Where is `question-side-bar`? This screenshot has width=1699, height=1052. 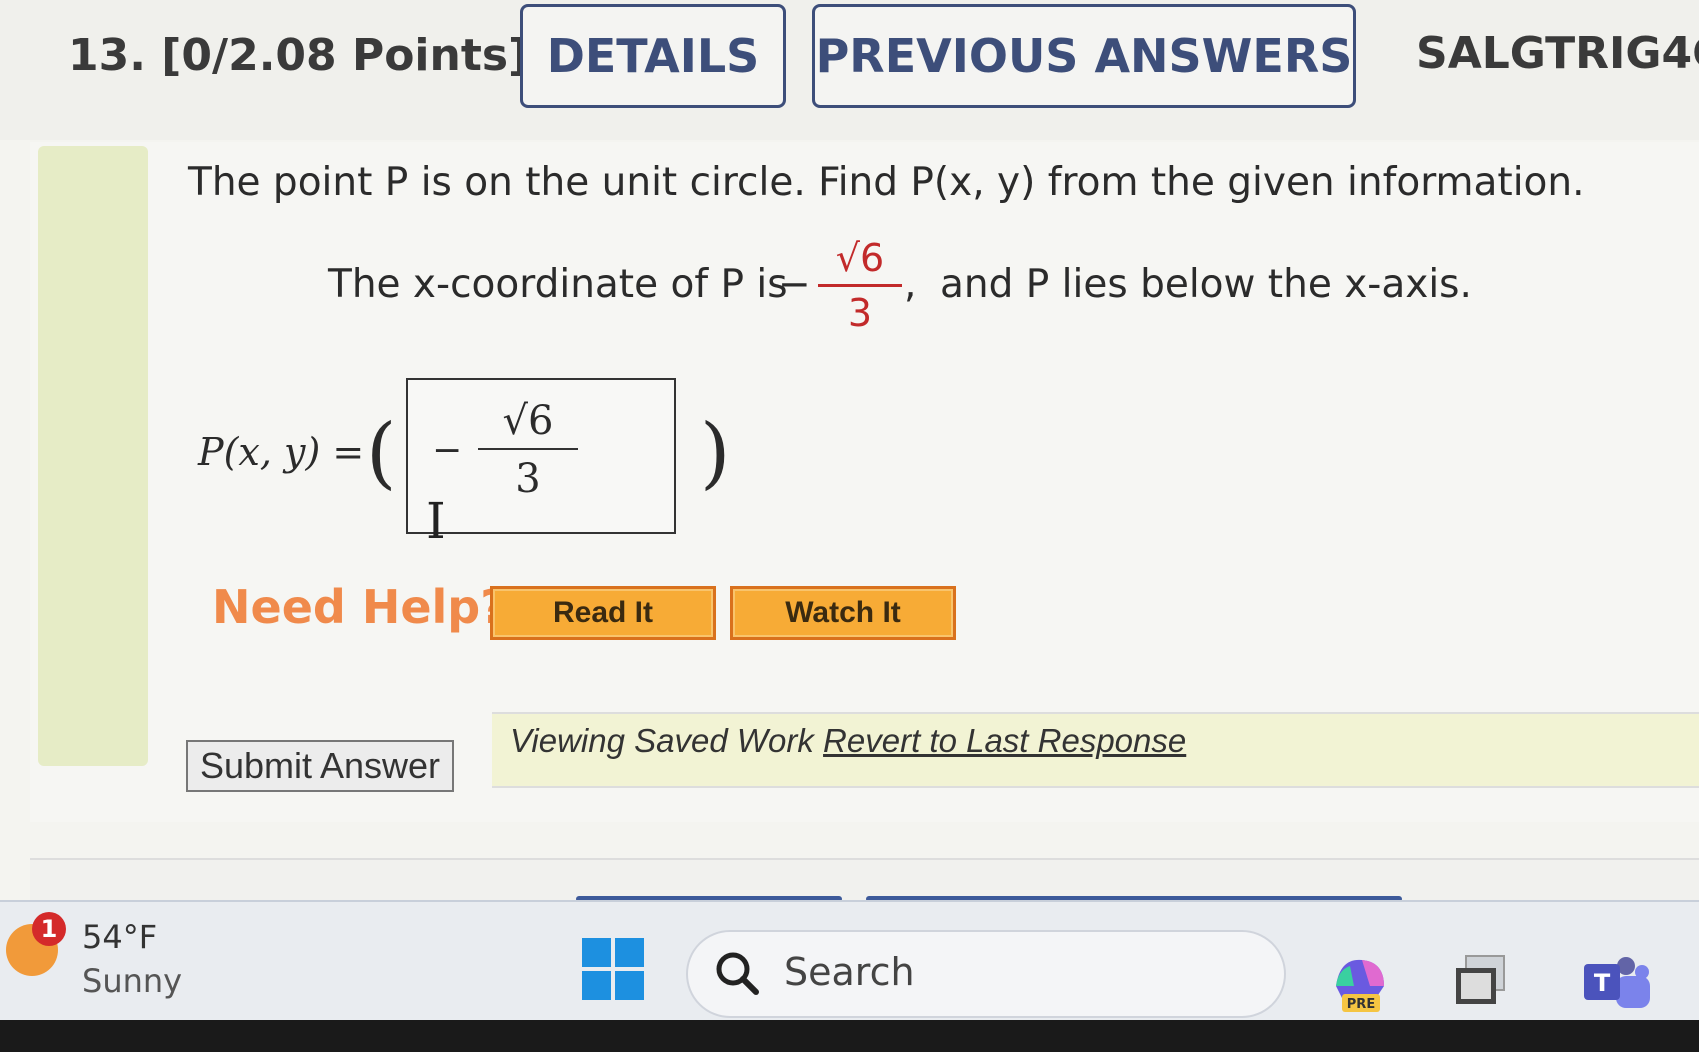 question-side-bar is located at coordinates (93, 456).